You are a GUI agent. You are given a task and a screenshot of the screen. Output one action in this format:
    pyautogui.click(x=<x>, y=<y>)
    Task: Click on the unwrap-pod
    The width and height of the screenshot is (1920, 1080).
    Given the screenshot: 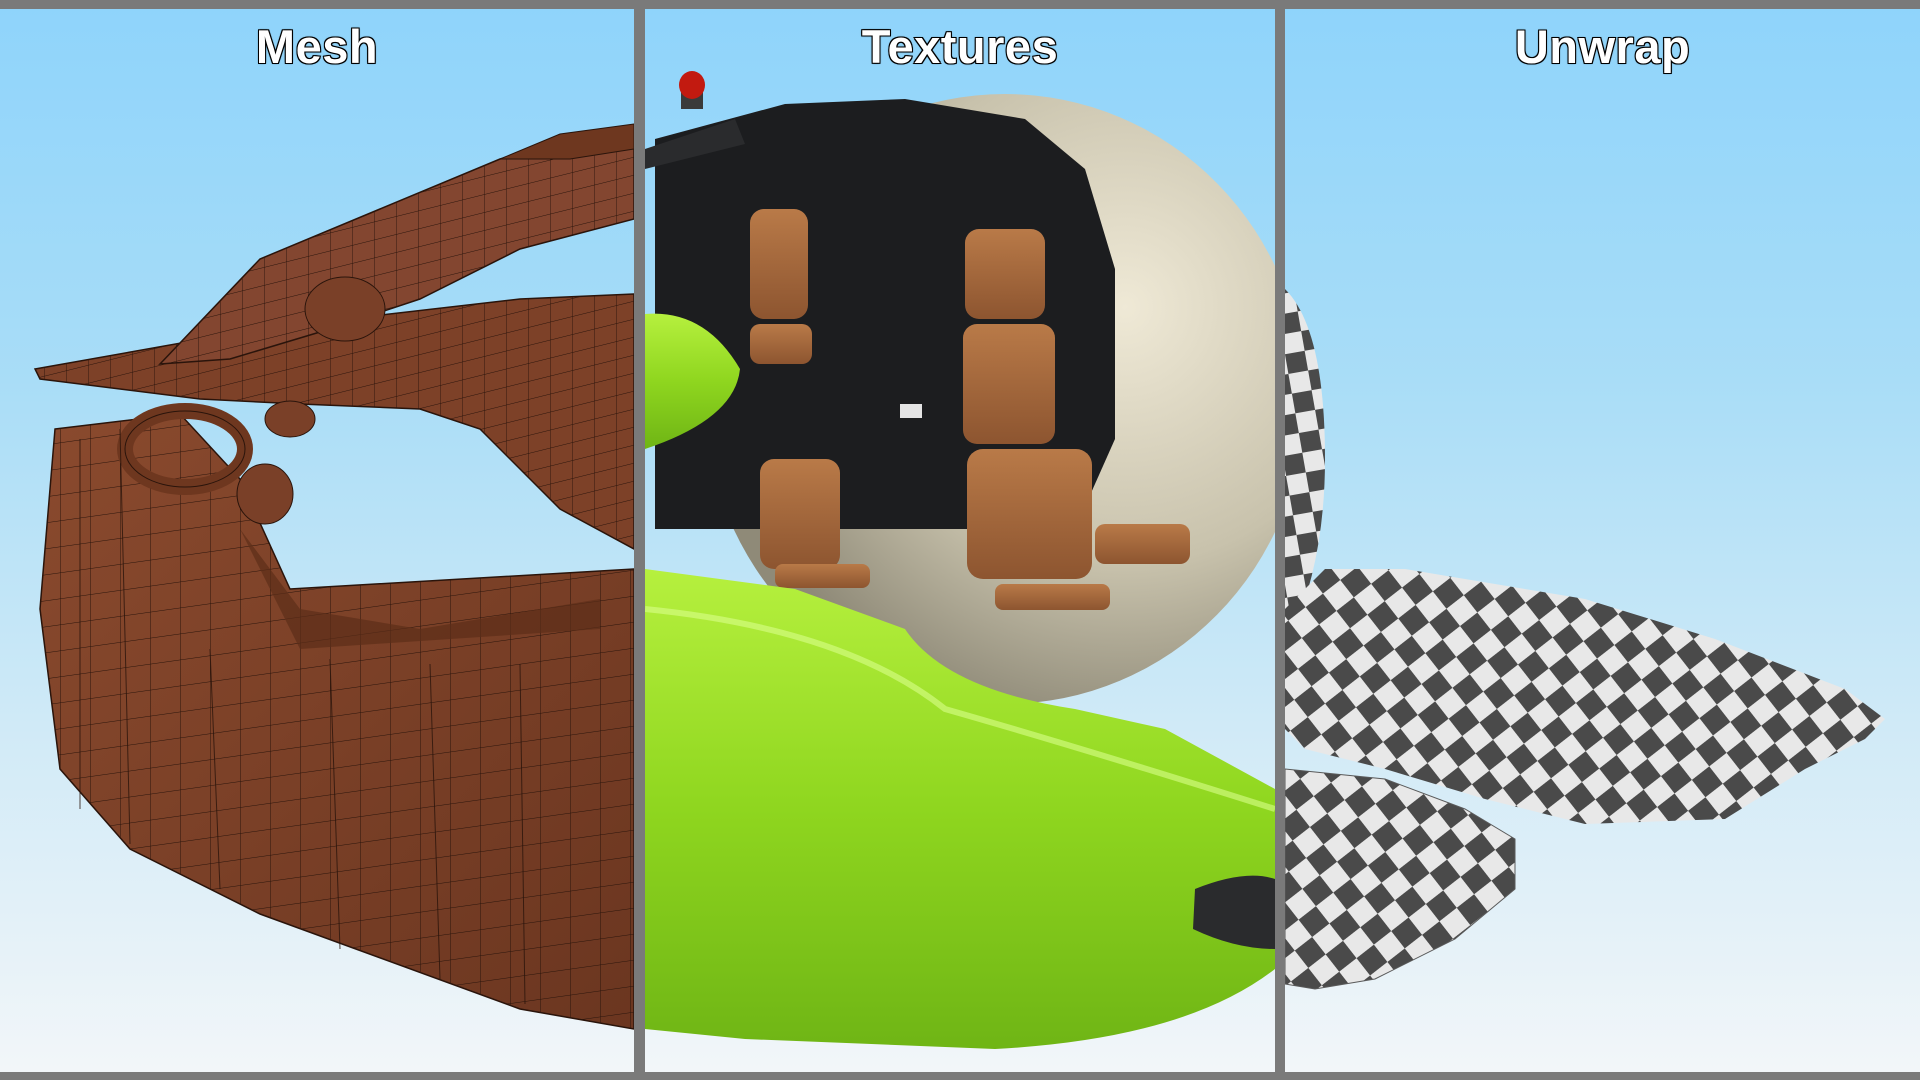 What is the action you would take?
    pyautogui.click(x=1400, y=879)
    